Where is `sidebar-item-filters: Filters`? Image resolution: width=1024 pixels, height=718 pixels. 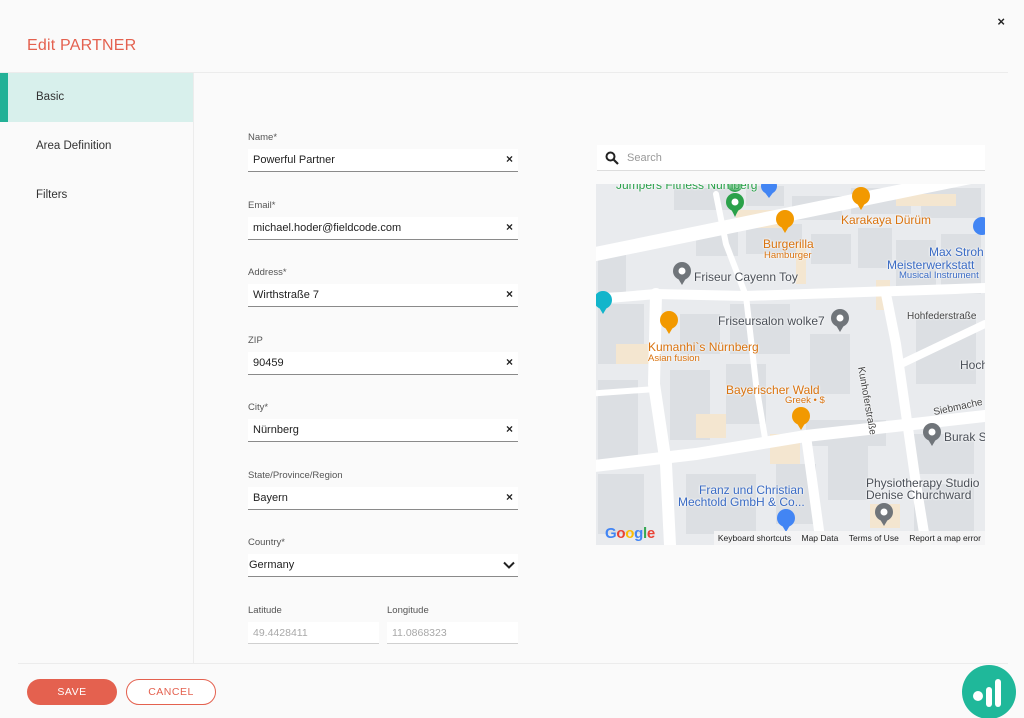 sidebar-item-filters: Filters is located at coordinates (96, 195).